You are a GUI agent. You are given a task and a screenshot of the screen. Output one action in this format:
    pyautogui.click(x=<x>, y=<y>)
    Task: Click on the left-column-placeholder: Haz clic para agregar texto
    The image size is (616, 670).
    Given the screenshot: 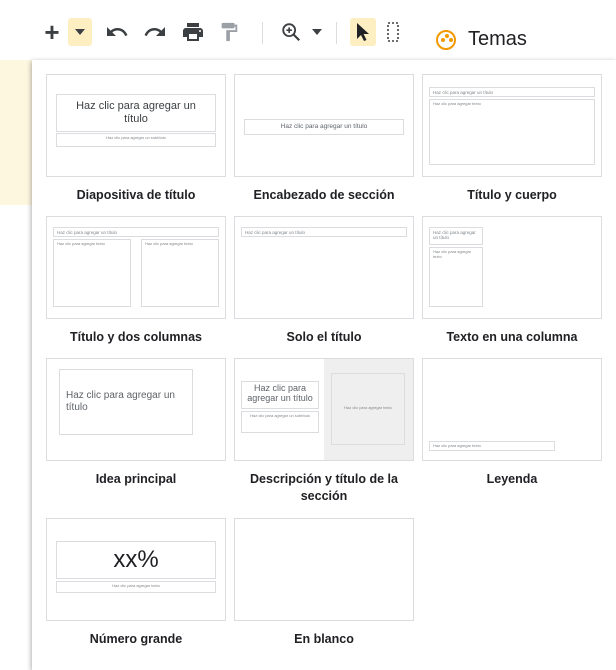 What is the action you would take?
    pyautogui.click(x=92, y=273)
    